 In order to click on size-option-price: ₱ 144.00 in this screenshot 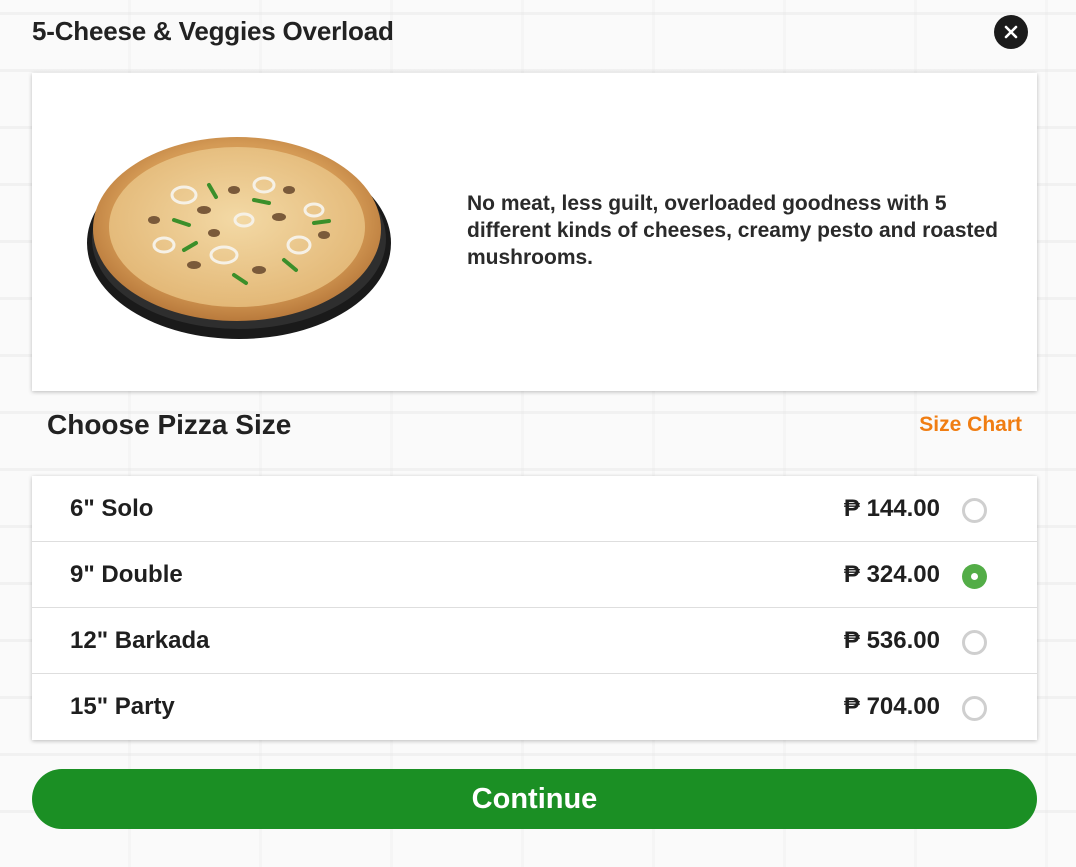, I will do `click(891, 508)`.